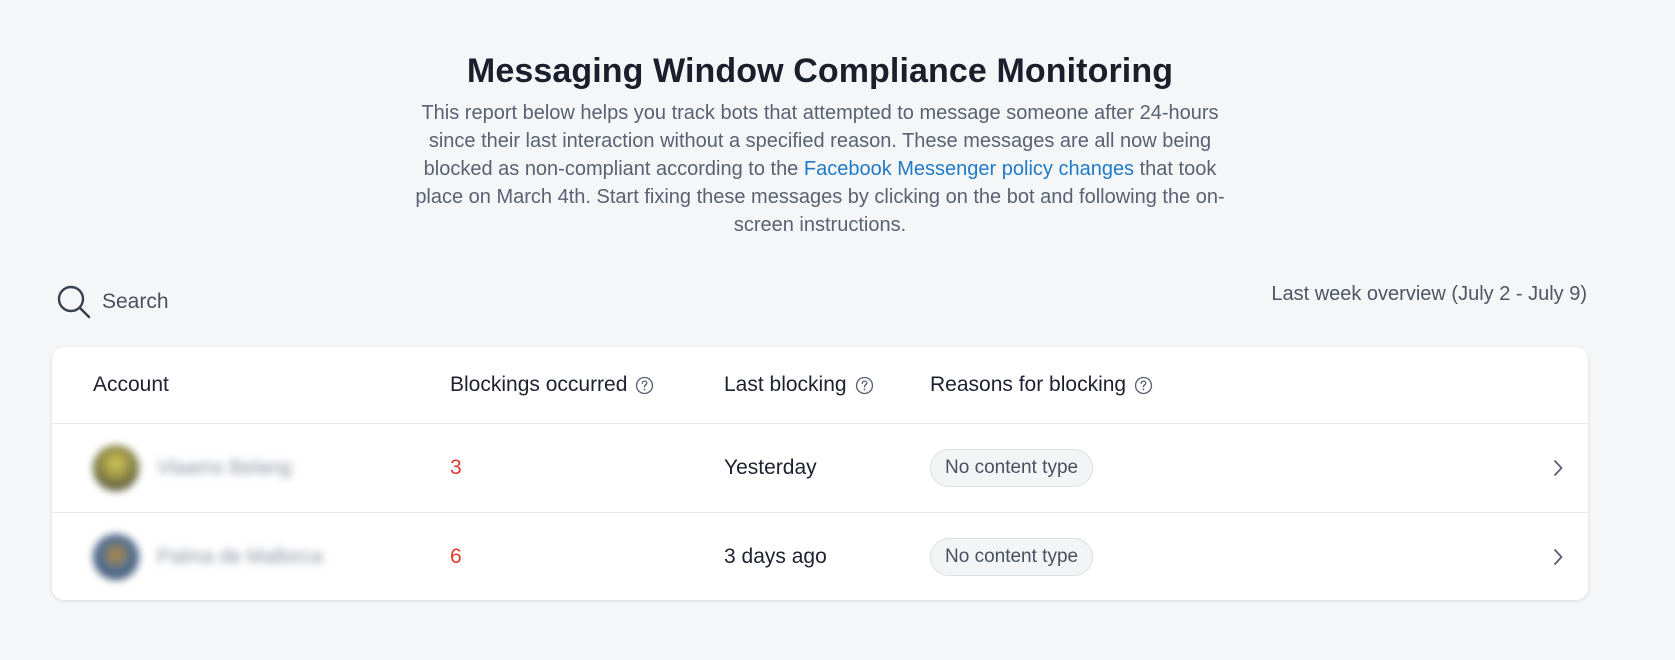 This screenshot has height=660, width=1675. I want to click on account-cell: Palma de Mallorca, so click(208, 557).